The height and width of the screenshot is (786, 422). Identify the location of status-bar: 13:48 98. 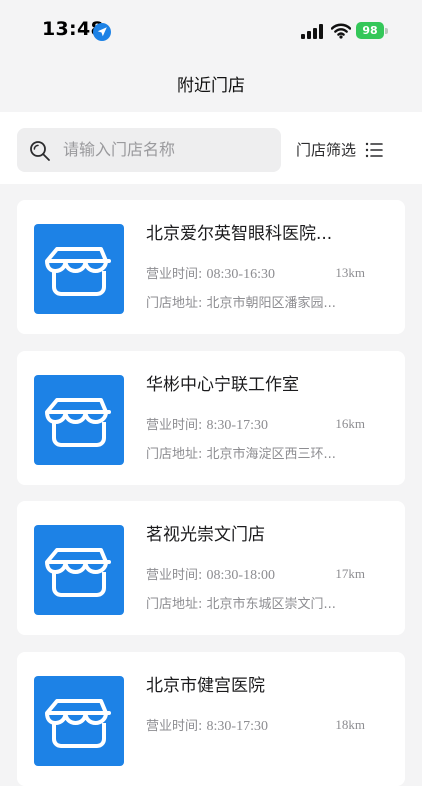
(211, 29).